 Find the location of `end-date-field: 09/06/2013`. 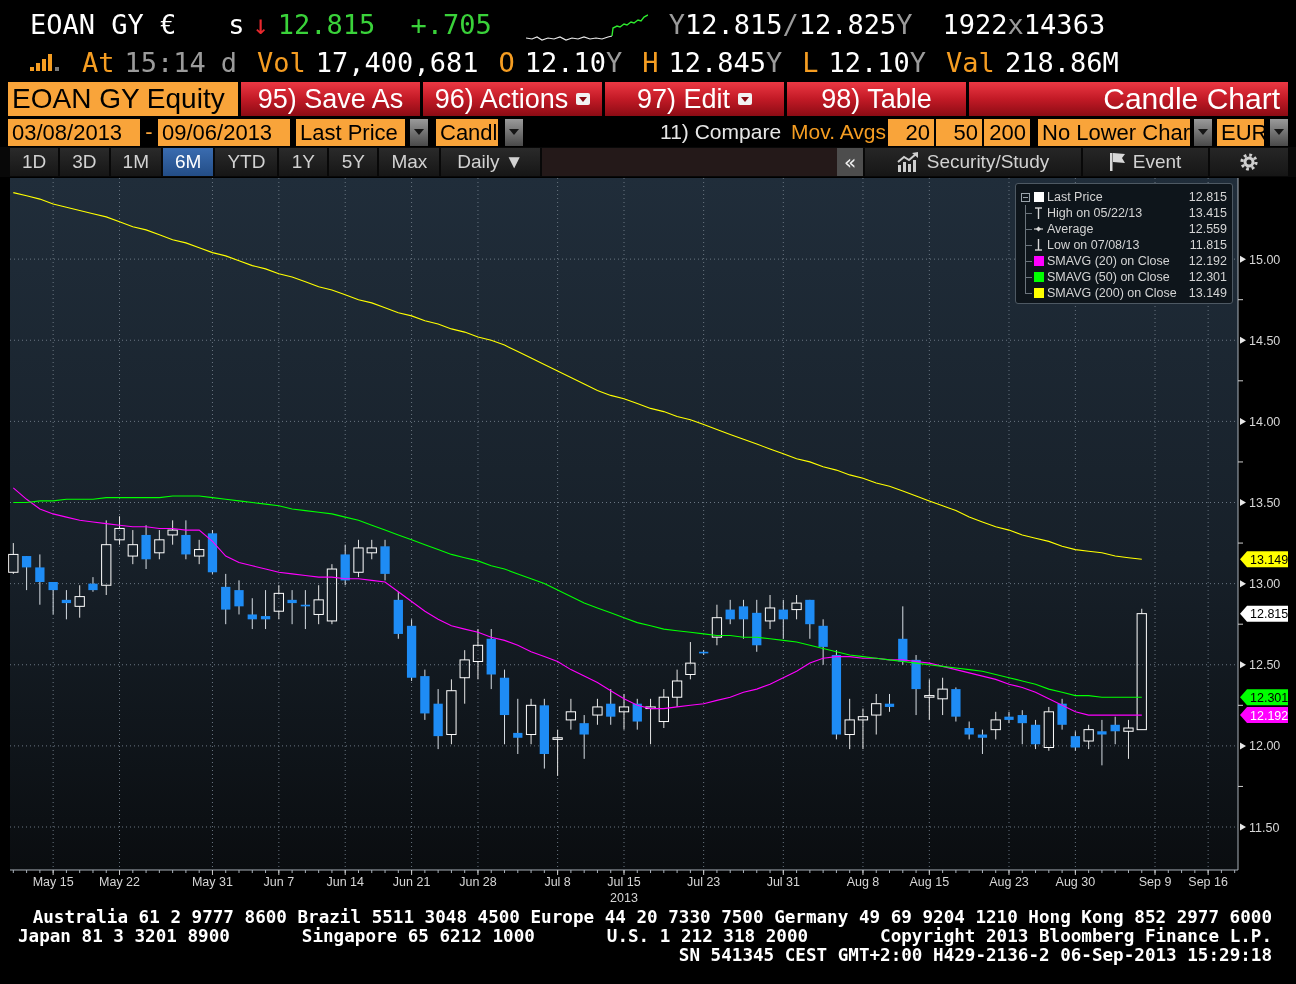

end-date-field: 09/06/2013 is located at coordinates (224, 132).